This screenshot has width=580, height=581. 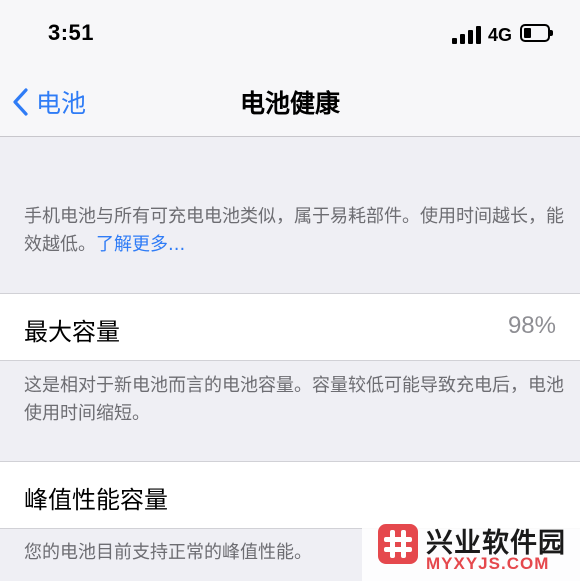 What do you see at coordinates (398, 544) in the screenshot?
I see `hash-logo-icon` at bounding box center [398, 544].